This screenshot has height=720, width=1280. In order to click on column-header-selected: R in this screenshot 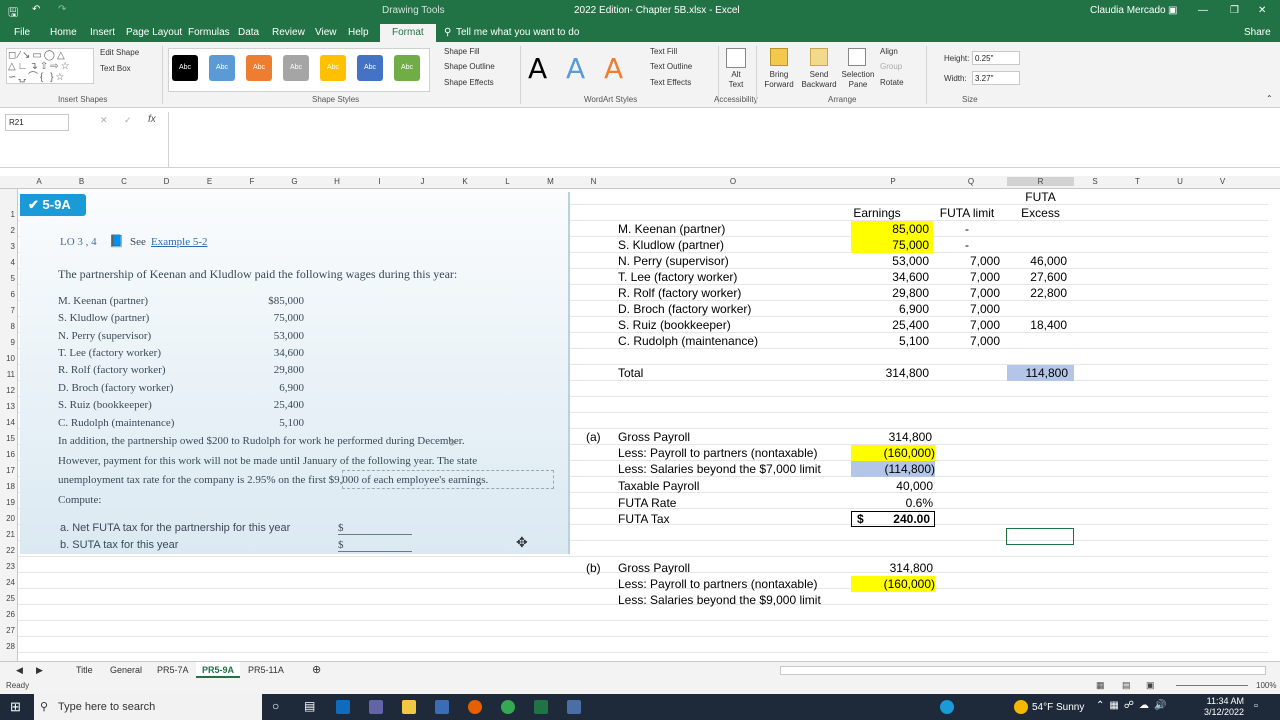, I will do `click(1040, 181)`.